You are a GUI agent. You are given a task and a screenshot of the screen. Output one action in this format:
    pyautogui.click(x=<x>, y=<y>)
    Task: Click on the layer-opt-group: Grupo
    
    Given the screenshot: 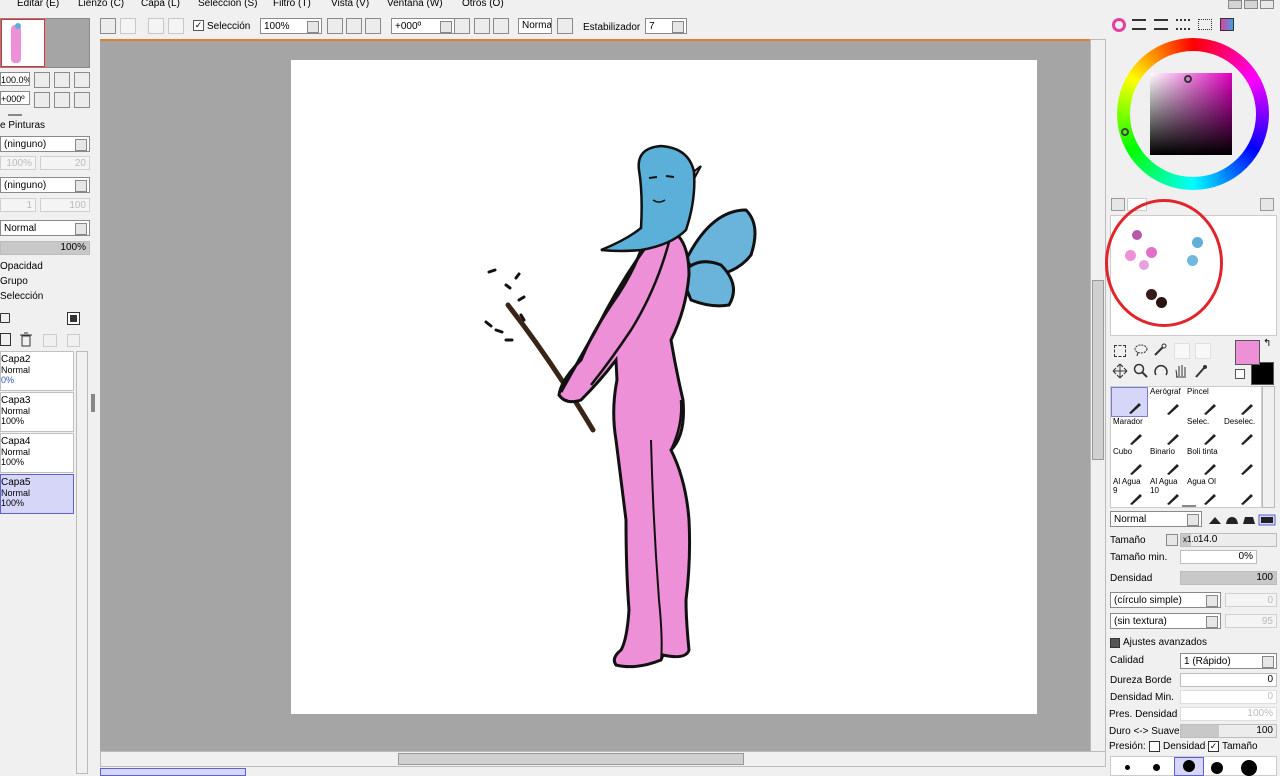 What is the action you would take?
    pyautogui.click(x=14, y=282)
    